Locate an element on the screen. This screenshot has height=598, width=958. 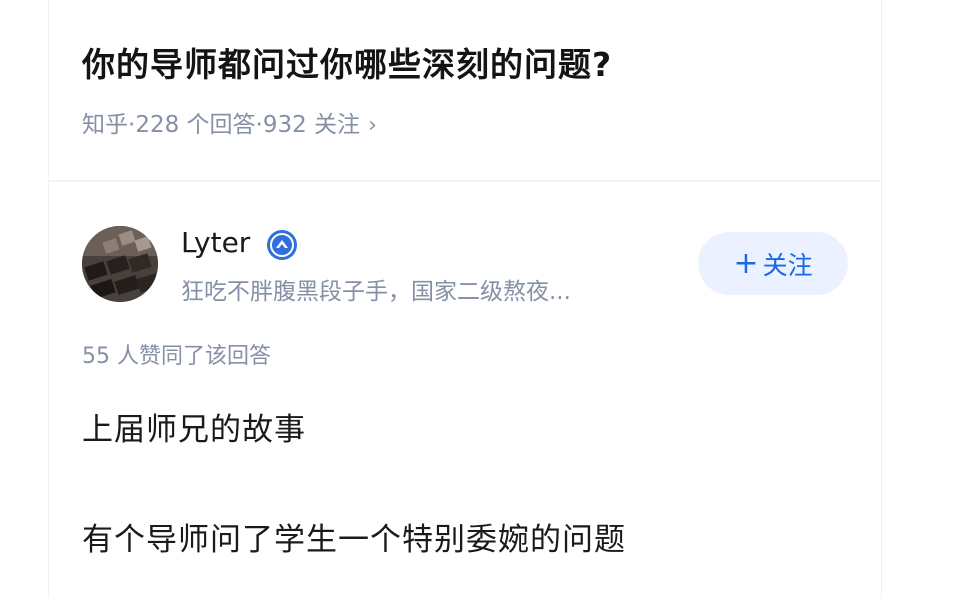
vote-count: 55 人赞同了该回答 is located at coordinates (176, 356).